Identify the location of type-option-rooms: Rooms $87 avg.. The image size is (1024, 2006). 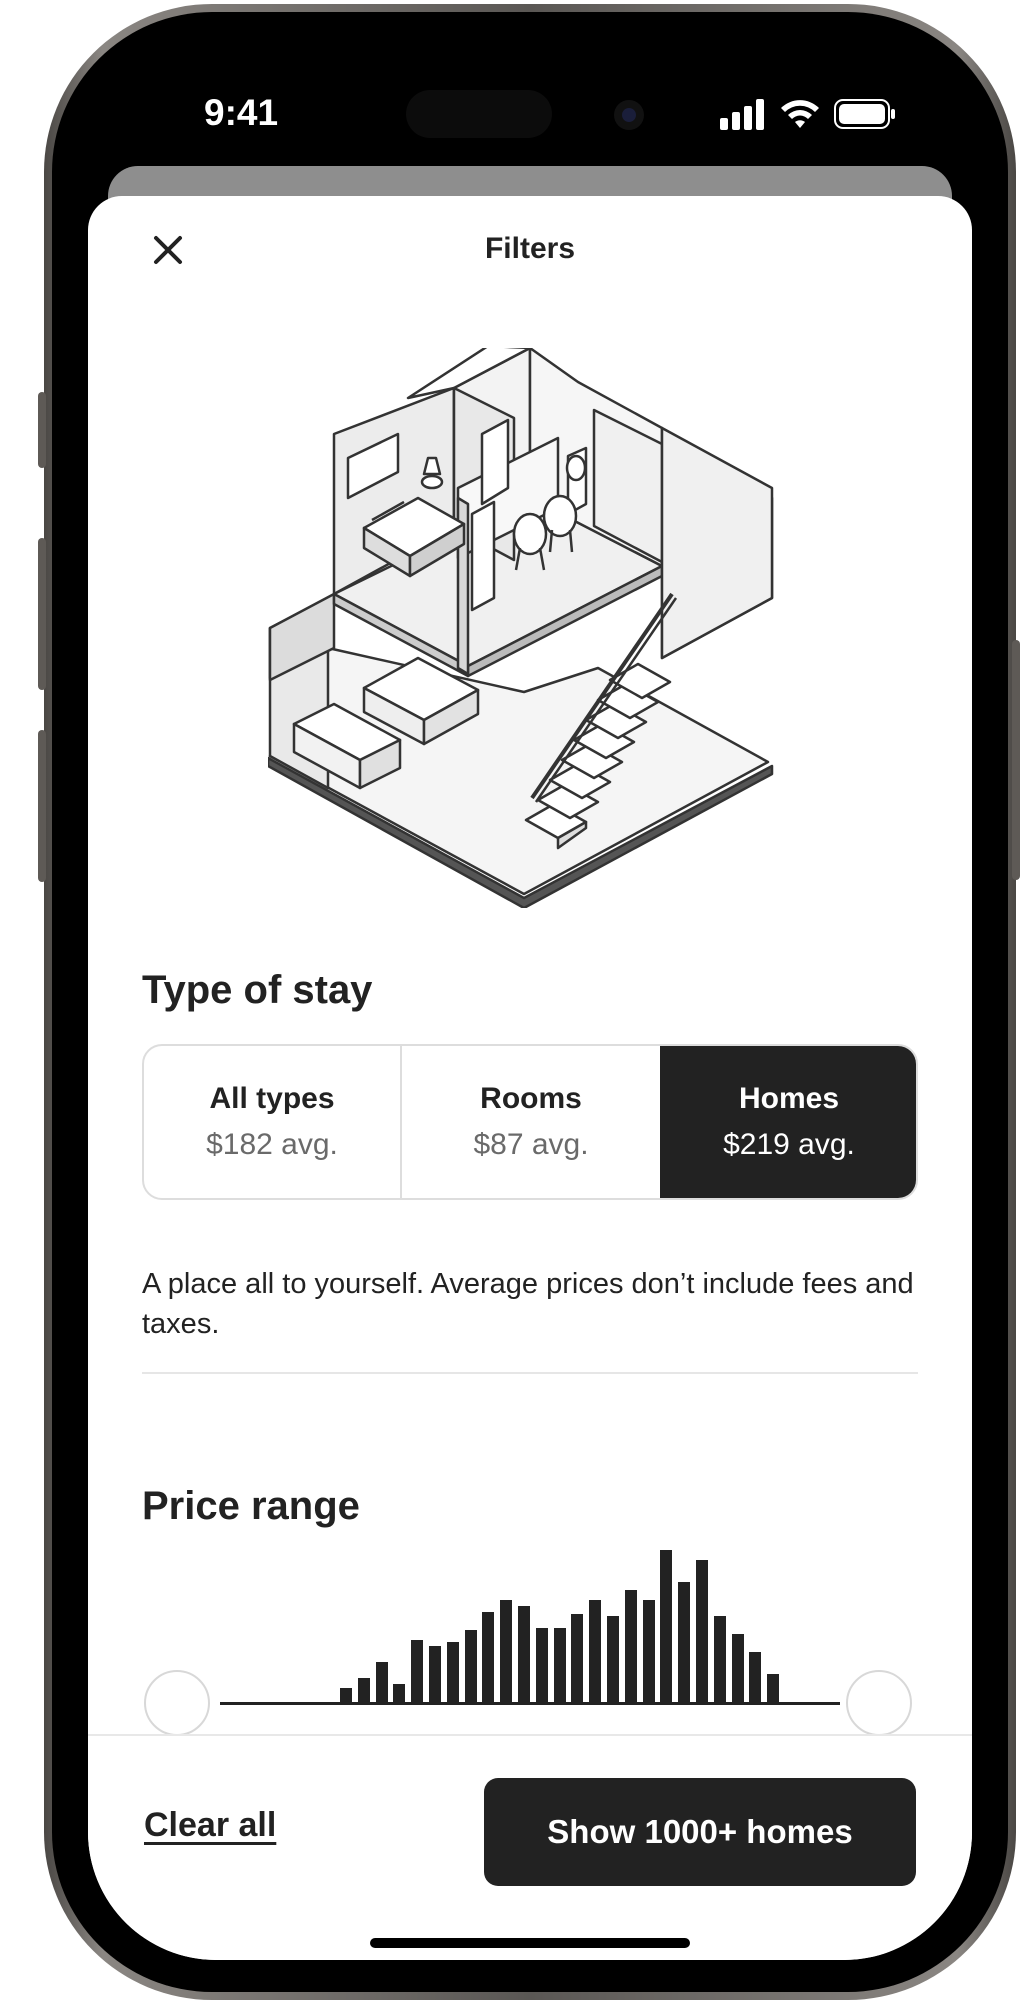
(531, 1122).